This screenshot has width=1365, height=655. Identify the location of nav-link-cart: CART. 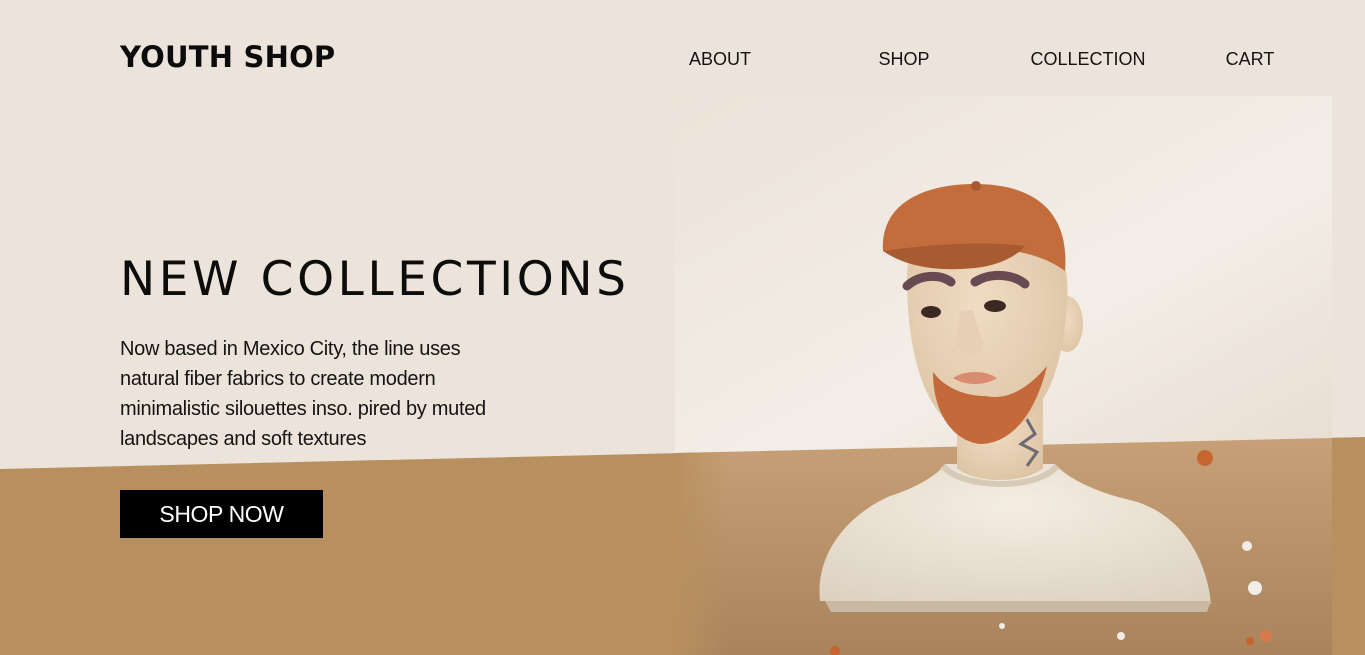
(1250, 59).